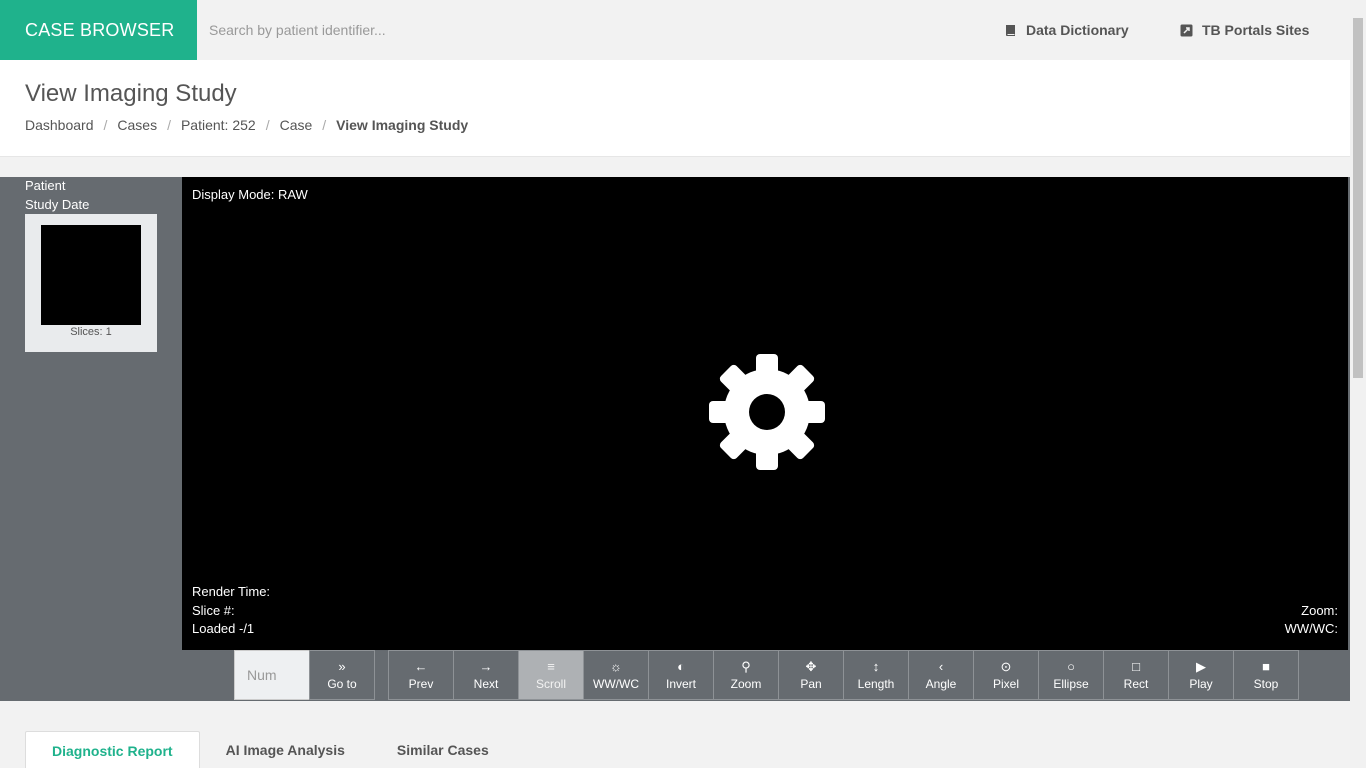  I want to click on scrollbar-thumb, so click(1358, 198).